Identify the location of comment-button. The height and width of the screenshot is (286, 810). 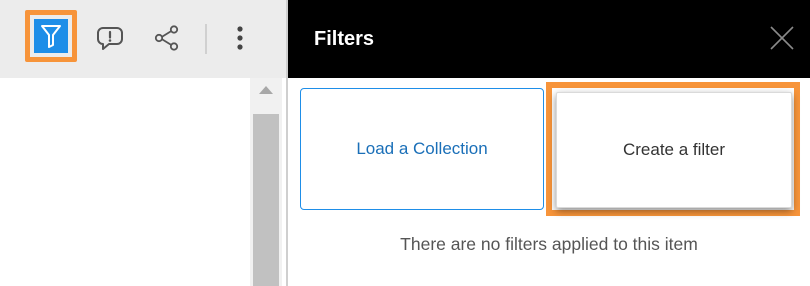
(110, 38).